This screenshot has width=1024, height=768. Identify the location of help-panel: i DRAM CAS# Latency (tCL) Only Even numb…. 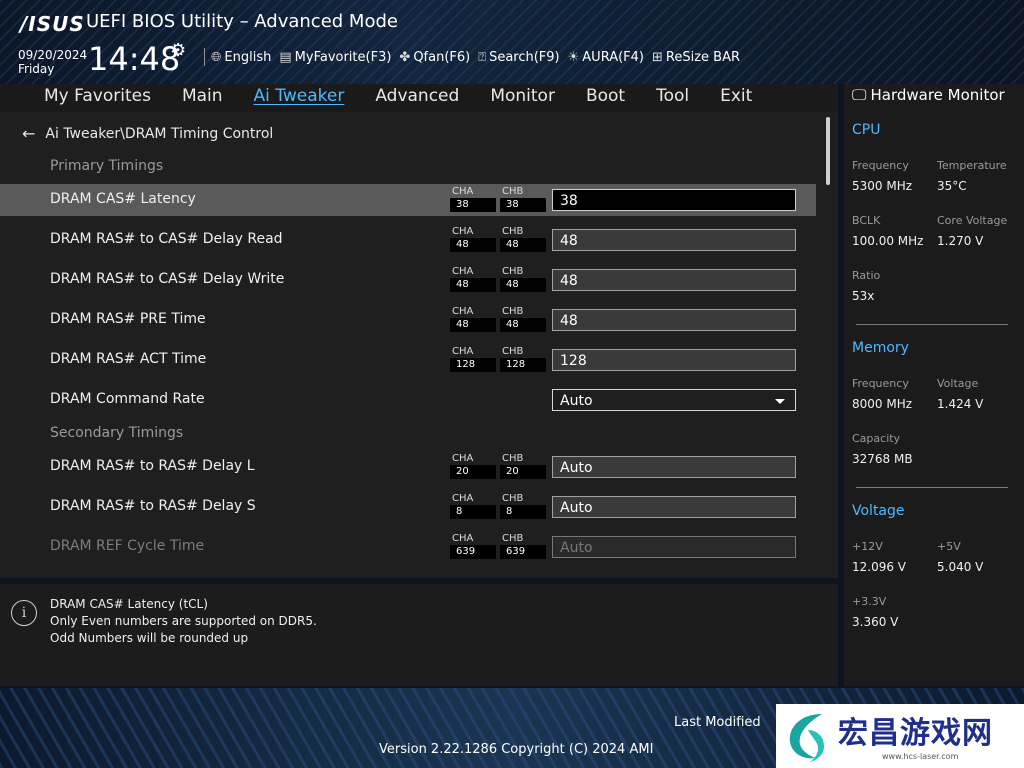
(419, 635).